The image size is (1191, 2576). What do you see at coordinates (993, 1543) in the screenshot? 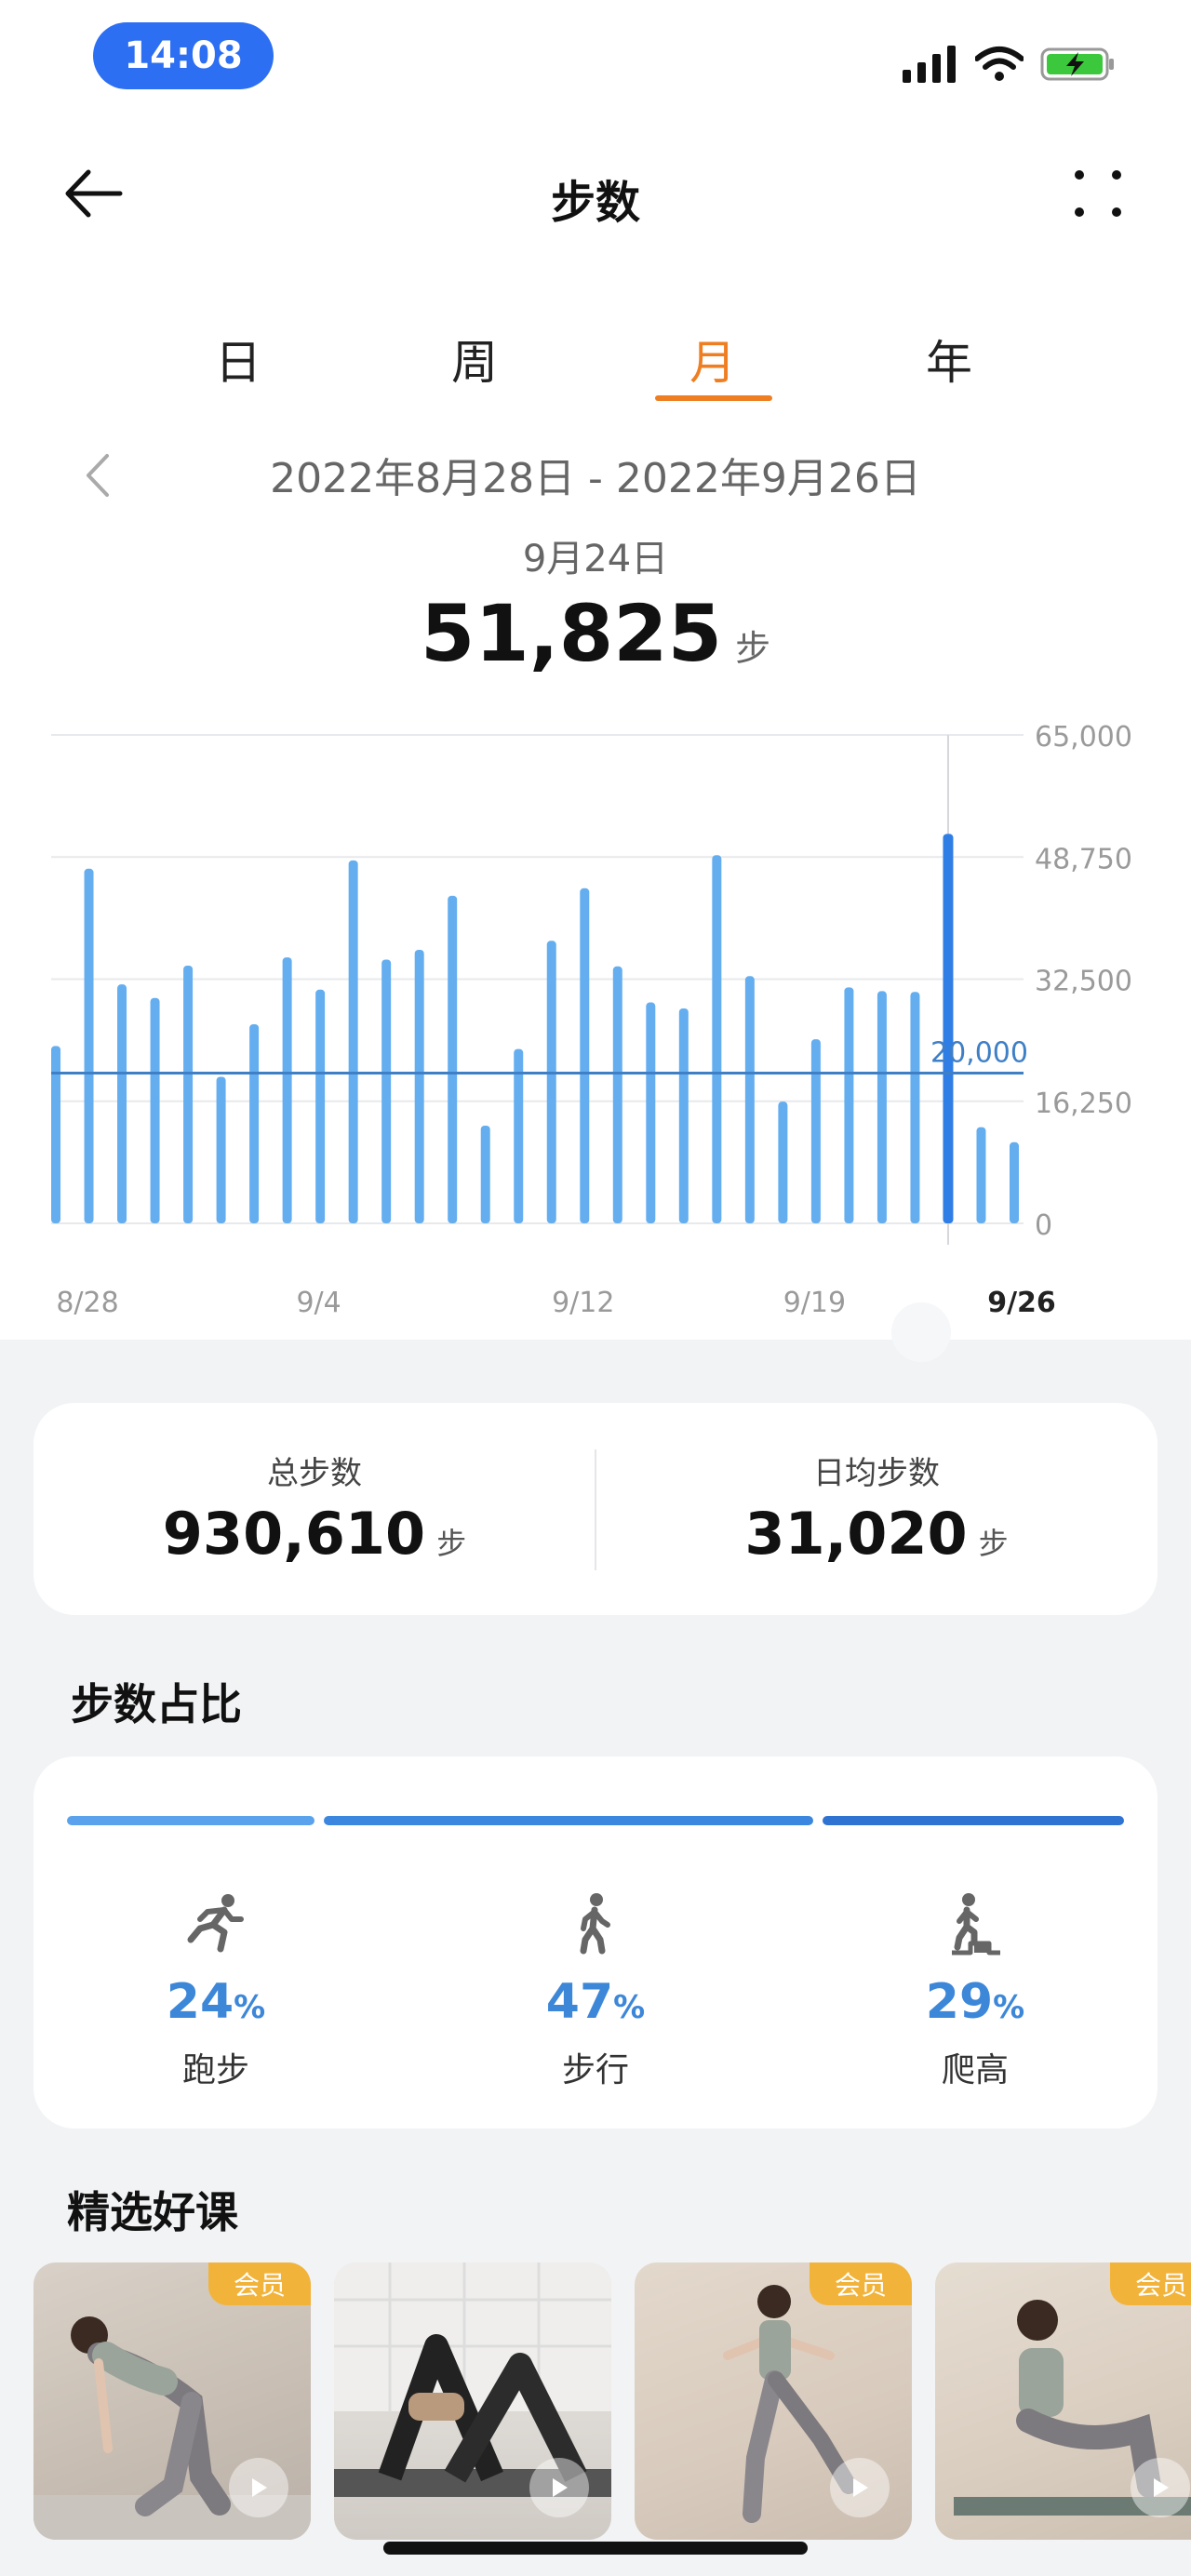
I see `average-steps-unit: 步` at bounding box center [993, 1543].